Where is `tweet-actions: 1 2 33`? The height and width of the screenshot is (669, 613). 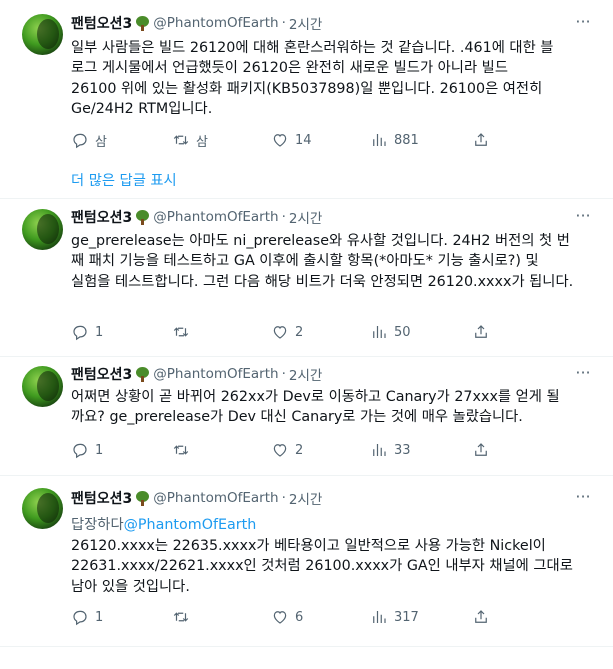 tweet-actions: 1 2 33 is located at coordinates (331, 450).